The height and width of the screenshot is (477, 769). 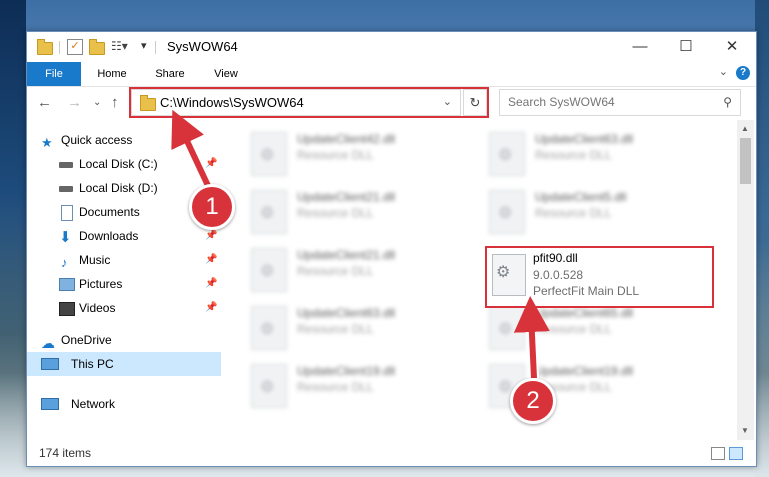 I want to click on step-two-badge: 2, so click(x=533, y=401).